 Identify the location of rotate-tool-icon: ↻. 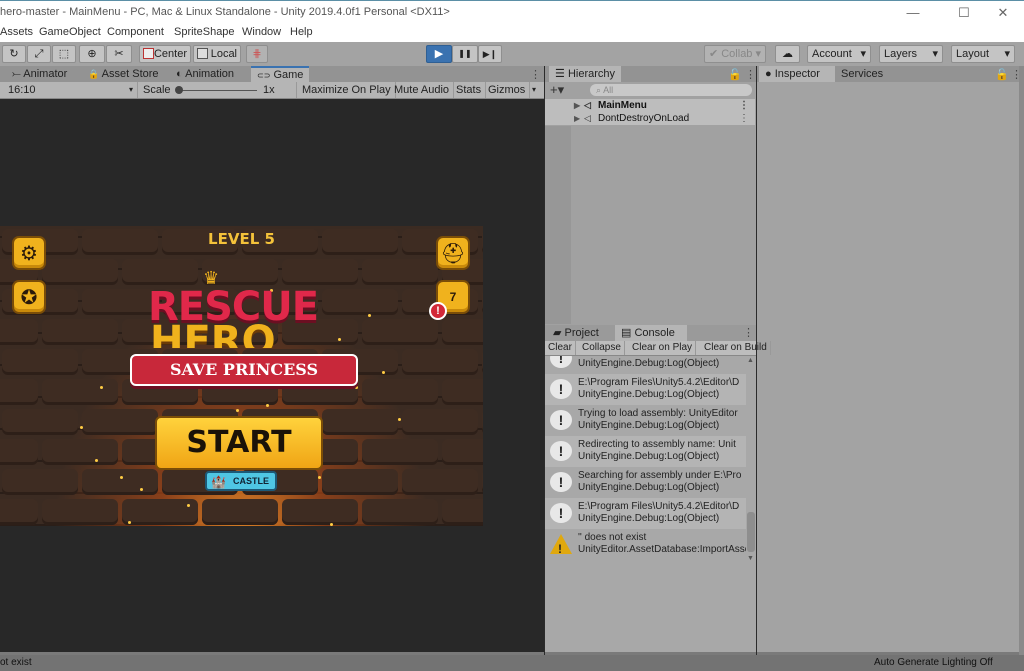
(14, 54).